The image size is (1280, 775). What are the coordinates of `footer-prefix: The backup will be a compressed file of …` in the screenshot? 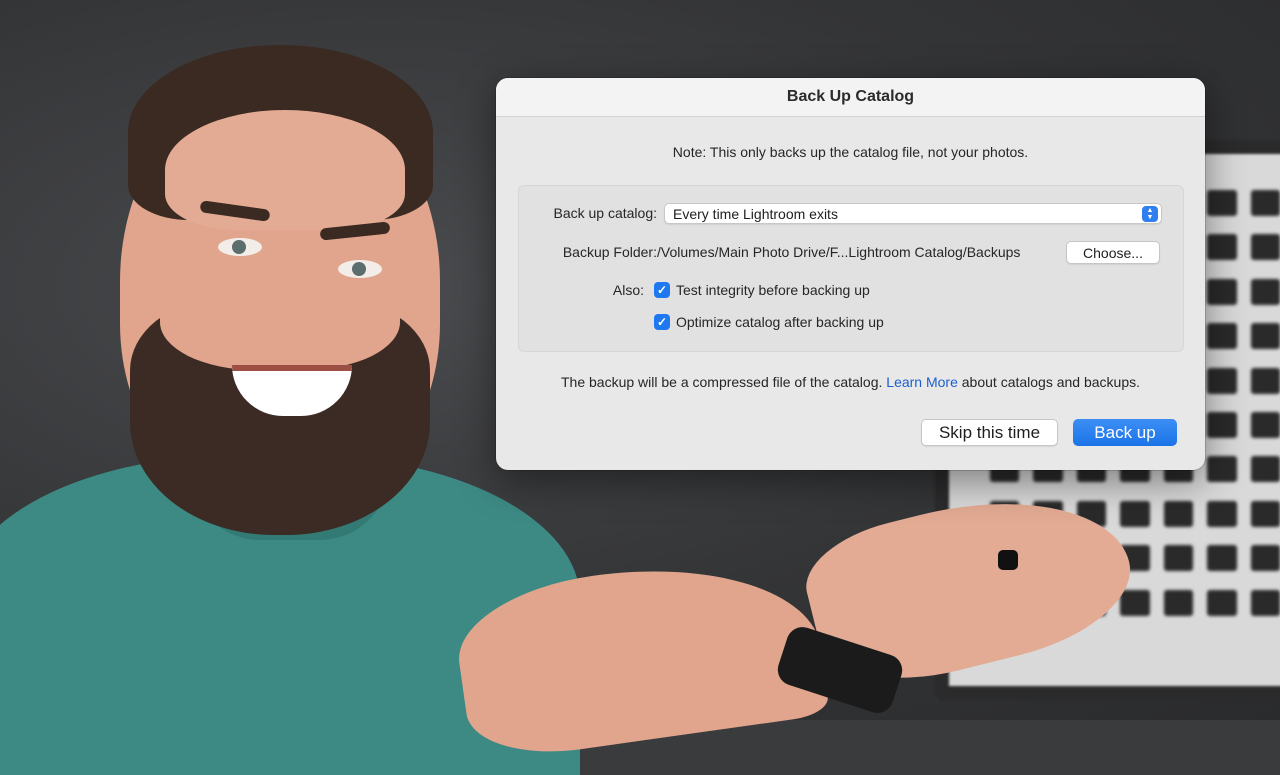 It's located at (721, 382).